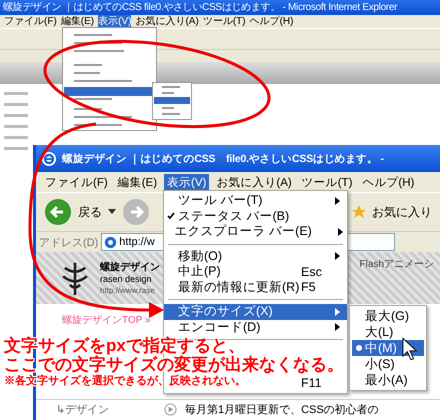 The width and height of the screenshot is (440, 420). I want to click on menu-item: 中止(P) Esc, so click(255, 272).